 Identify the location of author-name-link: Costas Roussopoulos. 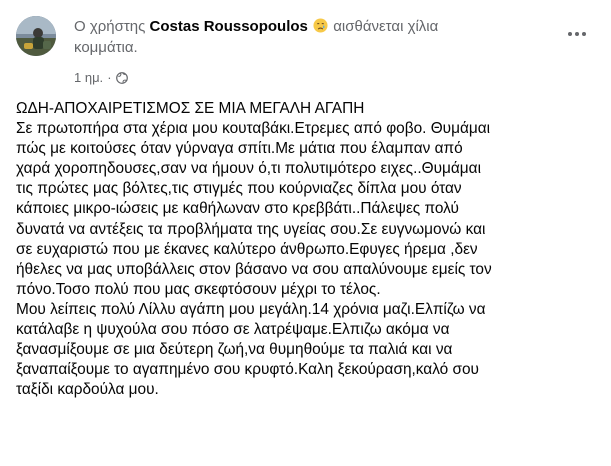
(229, 26).